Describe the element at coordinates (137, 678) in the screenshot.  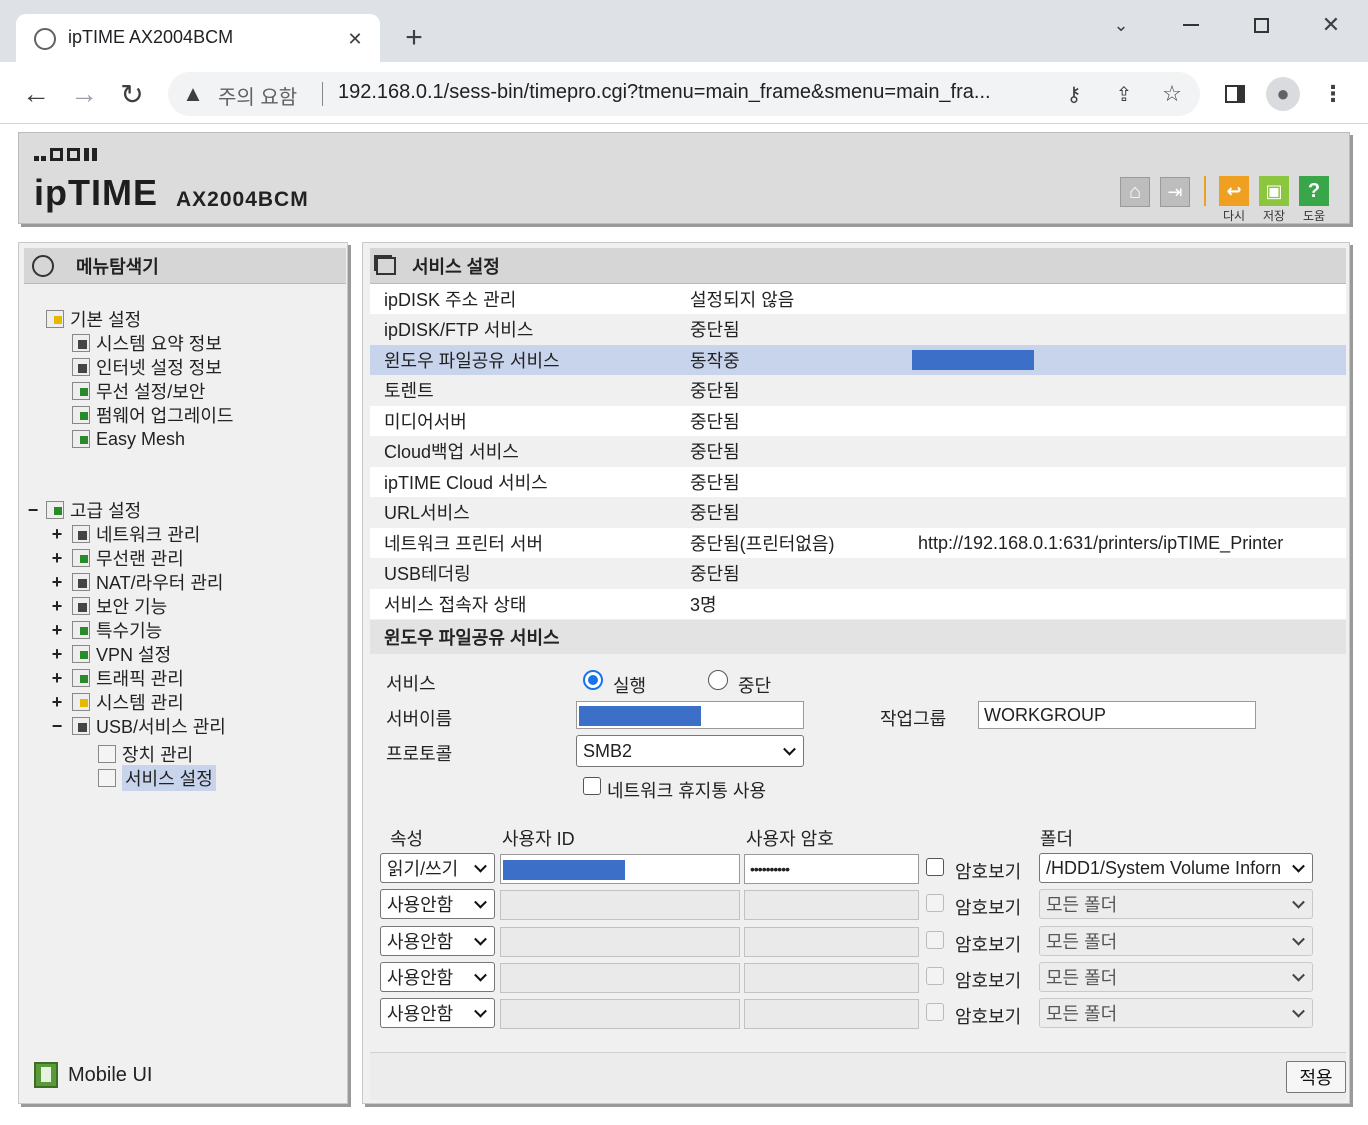
I see `tree-item-traffic: + 트래픽 관리` at that location.